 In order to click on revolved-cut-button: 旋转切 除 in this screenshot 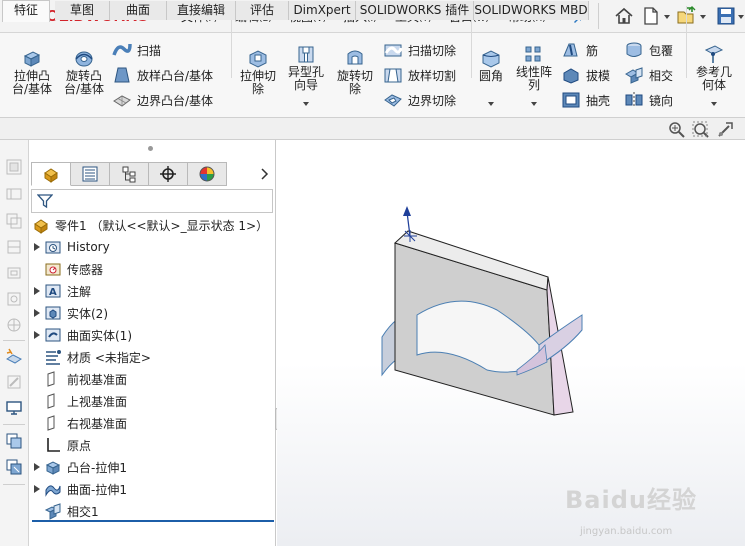, I will do `click(355, 72)`.